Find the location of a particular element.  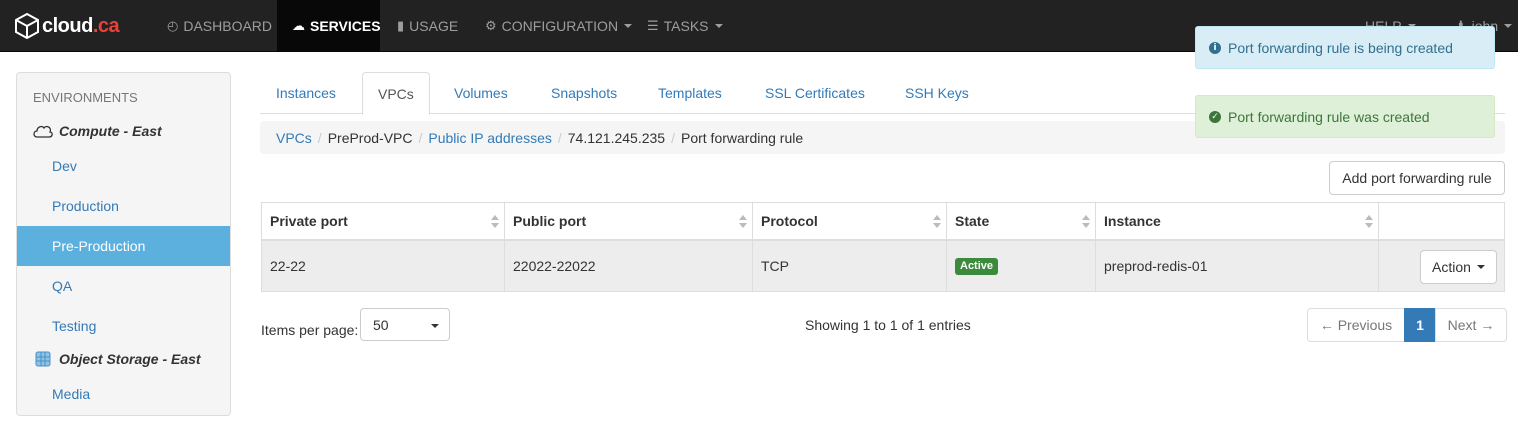

notification-text: Port forwarding rule is being created is located at coordinates (1340, 47).